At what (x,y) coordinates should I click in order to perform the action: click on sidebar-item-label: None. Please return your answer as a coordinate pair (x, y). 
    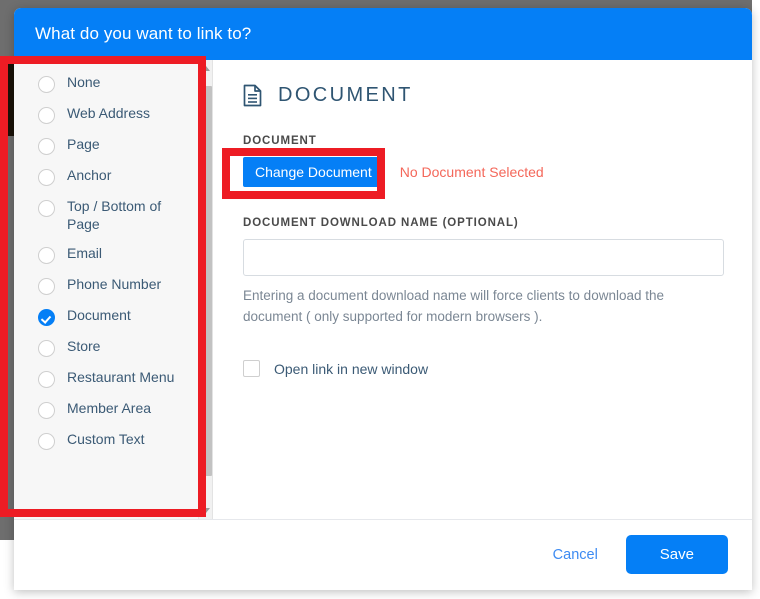
    Looking at the image, I should click on (84, 82).